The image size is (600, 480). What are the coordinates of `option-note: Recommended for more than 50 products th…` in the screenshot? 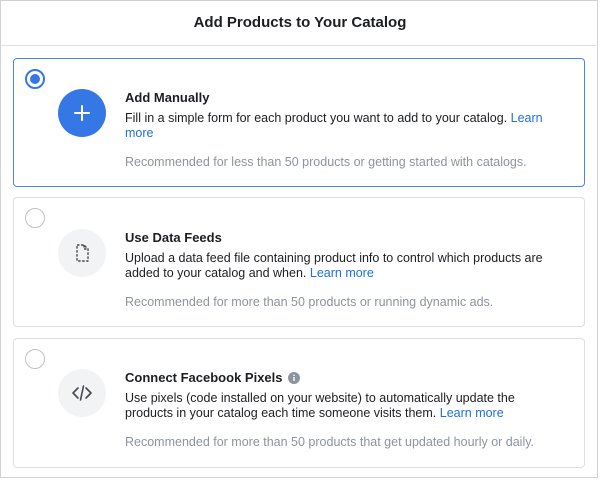 It's located at (330, 442).